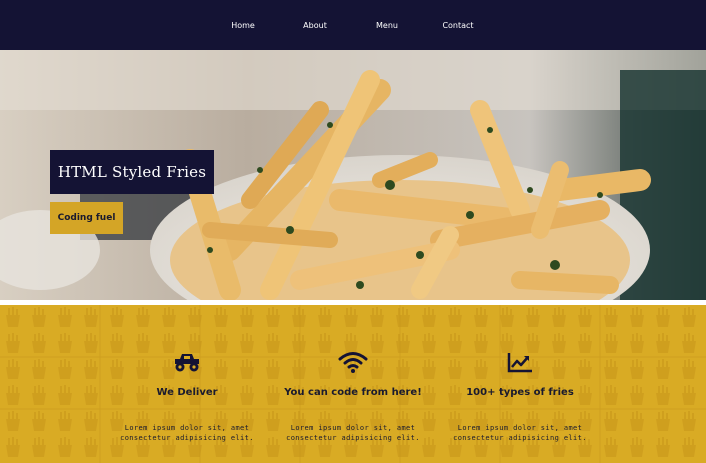  What do you see at coordinates (315, 25) in the screenshot?
I see `nav-about-link: About` at bounding box center [315, 25].